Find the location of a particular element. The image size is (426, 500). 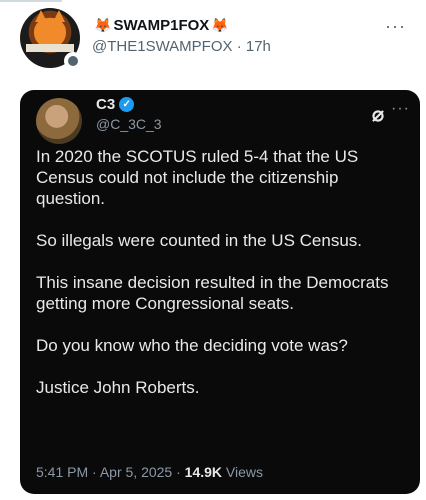

affiliate-badge-icon is located at coordinates (73, 61).